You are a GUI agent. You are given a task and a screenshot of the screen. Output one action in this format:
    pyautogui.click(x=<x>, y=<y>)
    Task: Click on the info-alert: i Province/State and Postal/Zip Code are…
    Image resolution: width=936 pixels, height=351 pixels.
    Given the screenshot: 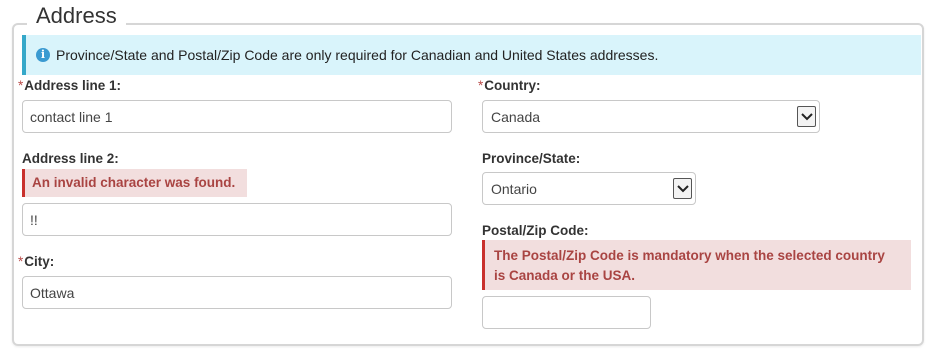 What is the action you would take?
    pyautogui.click(x=471, y=55)
    